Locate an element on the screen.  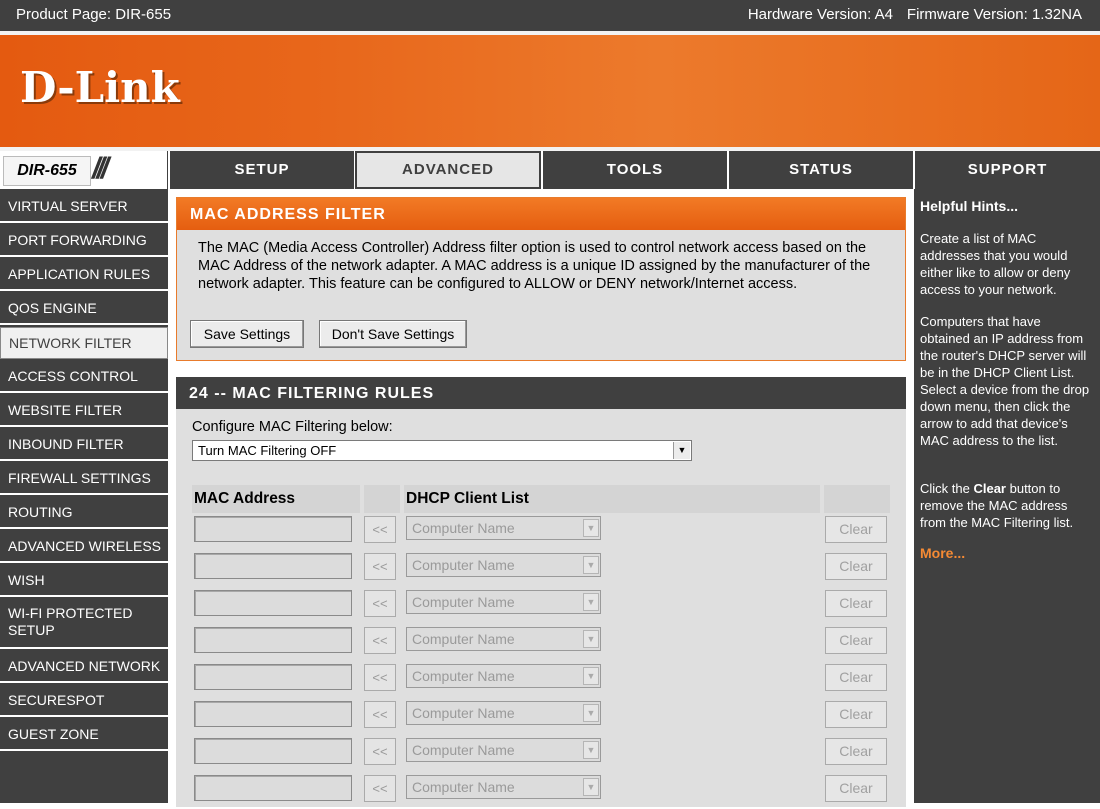
sidebar-item-wish: WISH is located at coordinates (84, 581).